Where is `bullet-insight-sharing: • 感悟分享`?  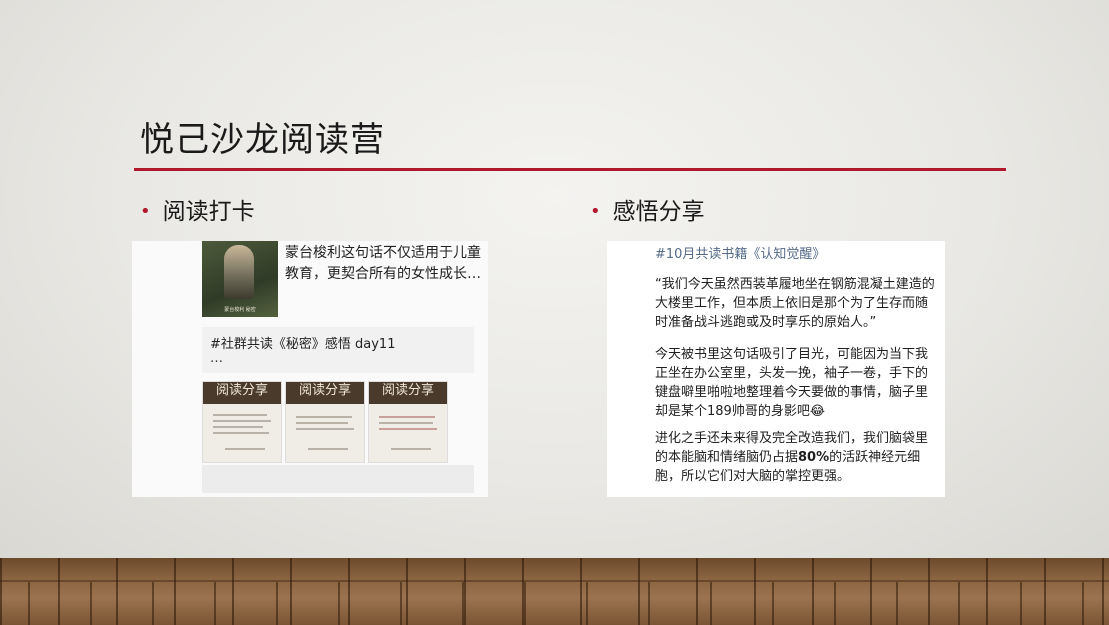
bullet-insight-sharing: • 感悟分享 is located at coordinates (647, 209).